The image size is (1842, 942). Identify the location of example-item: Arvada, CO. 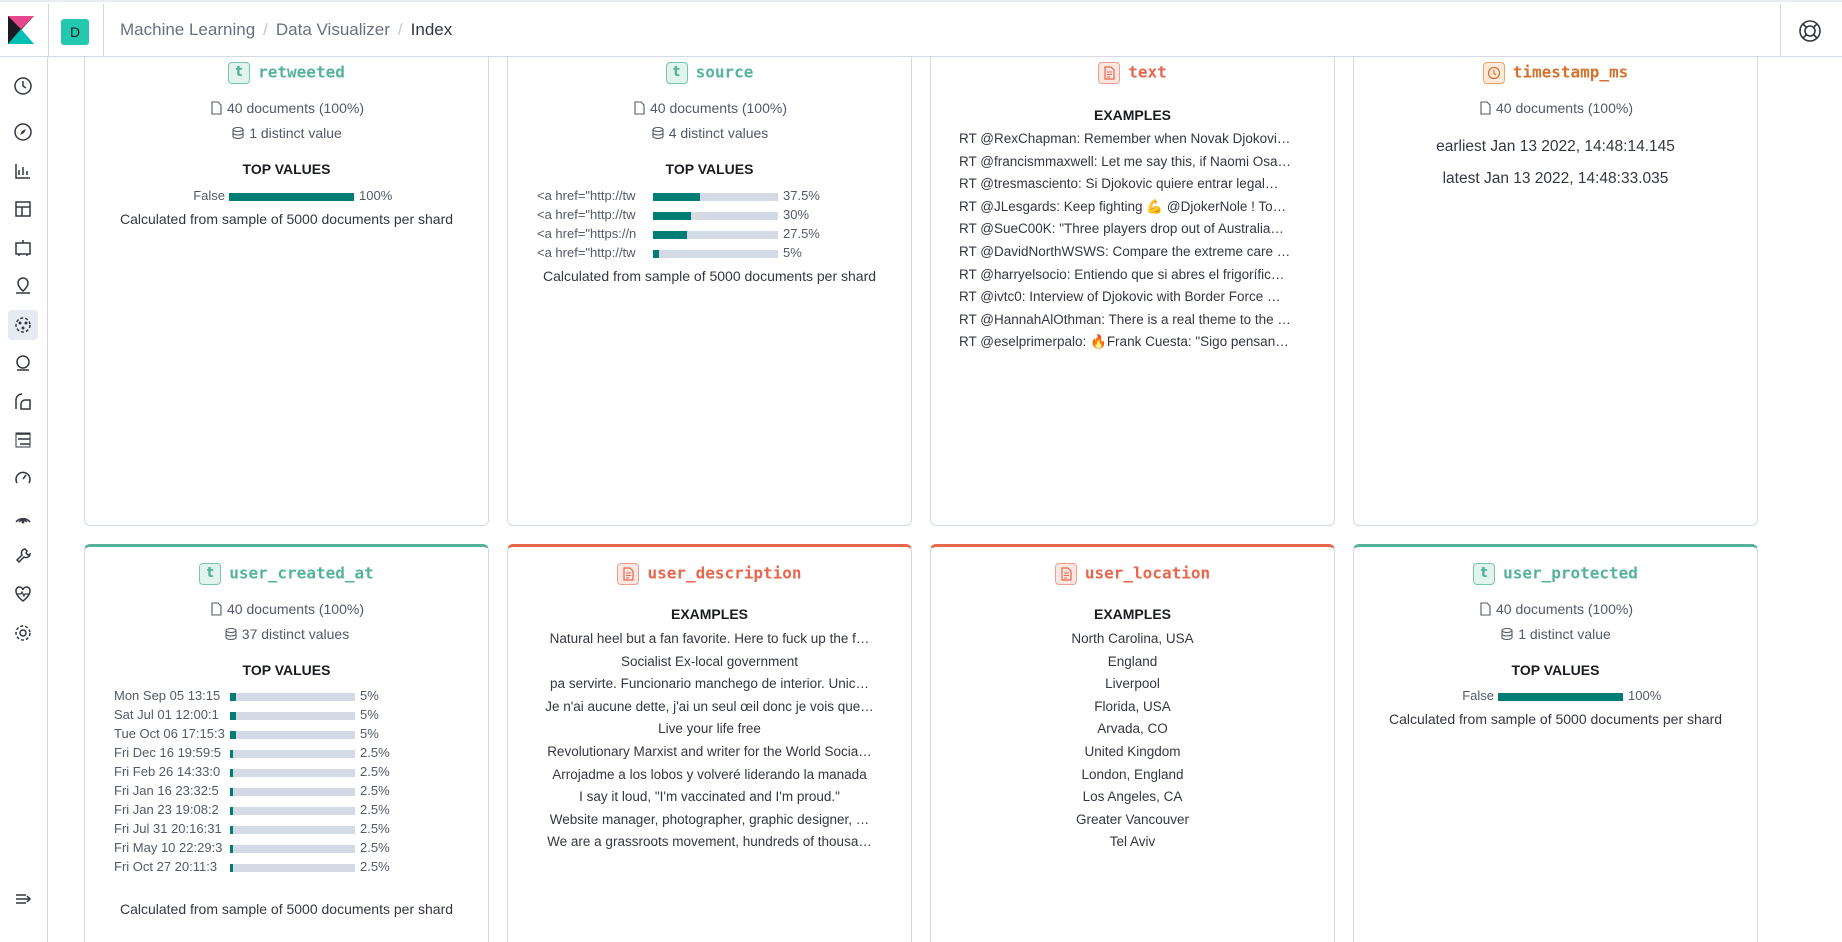
(1132, 729).